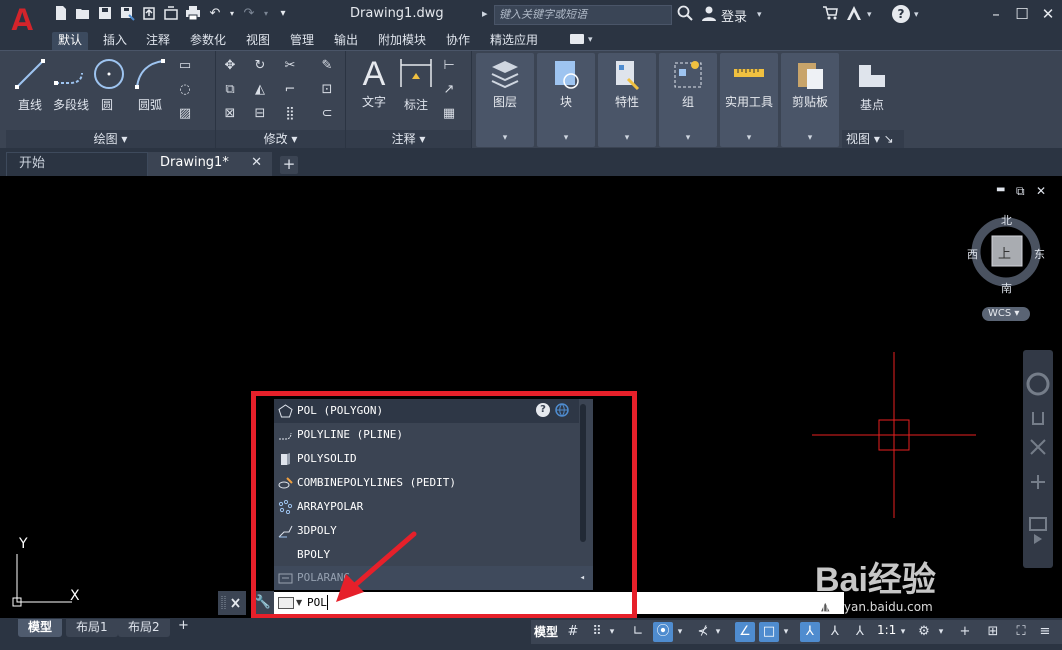 This screenshot has width=1062, height=650. Describe the element at coordinates (627, 138) in the screenshot. I see `properties-dropdown-icon: ▾` at that location.